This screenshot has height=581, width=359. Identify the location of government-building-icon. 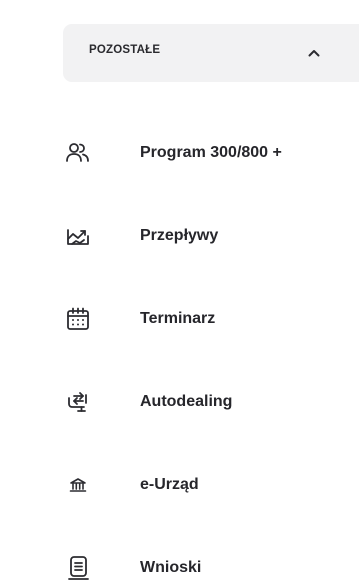
(78, 485).